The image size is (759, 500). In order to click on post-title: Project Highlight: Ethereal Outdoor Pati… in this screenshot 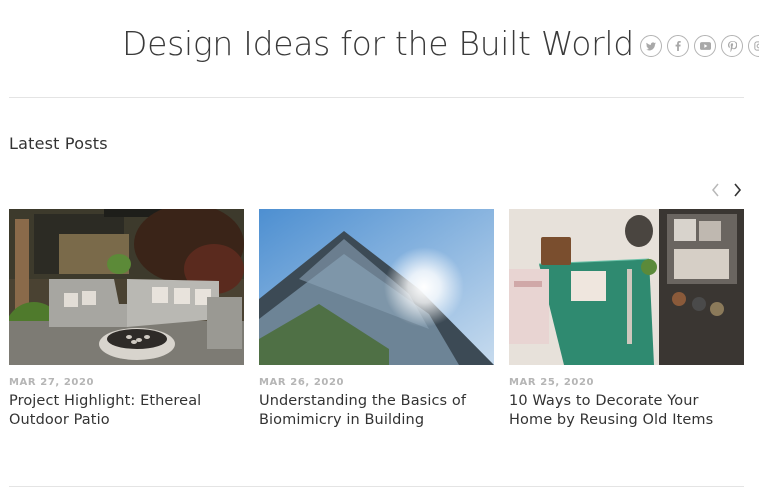, I will do `click(126, 411)`.